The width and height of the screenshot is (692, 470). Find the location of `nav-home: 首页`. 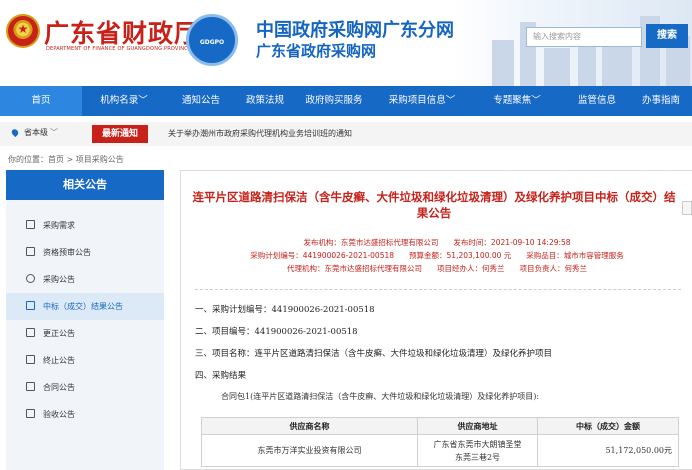

nav-home: 首页 is located at coordinates (41, 101).